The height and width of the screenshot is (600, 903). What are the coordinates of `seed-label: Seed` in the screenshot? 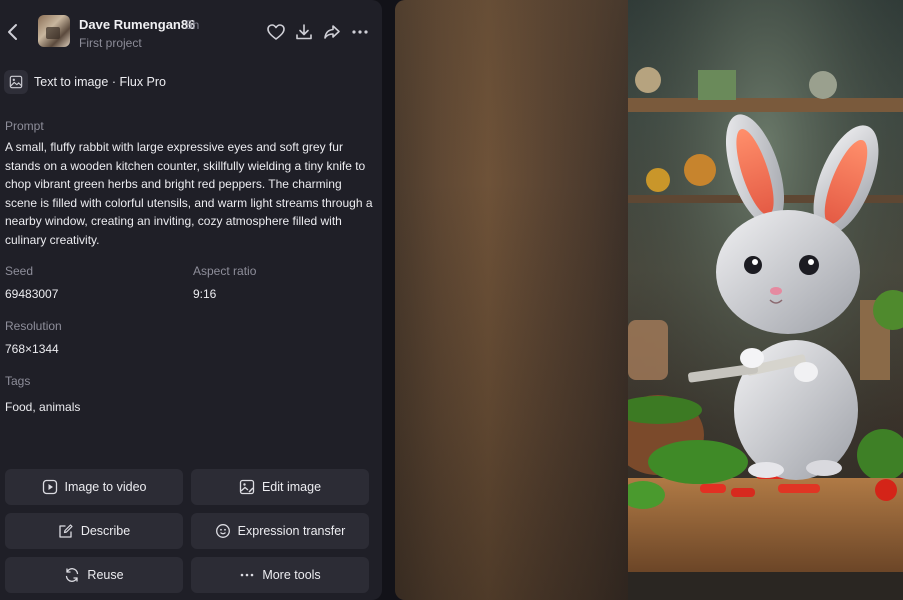 It's located at (19, 271).